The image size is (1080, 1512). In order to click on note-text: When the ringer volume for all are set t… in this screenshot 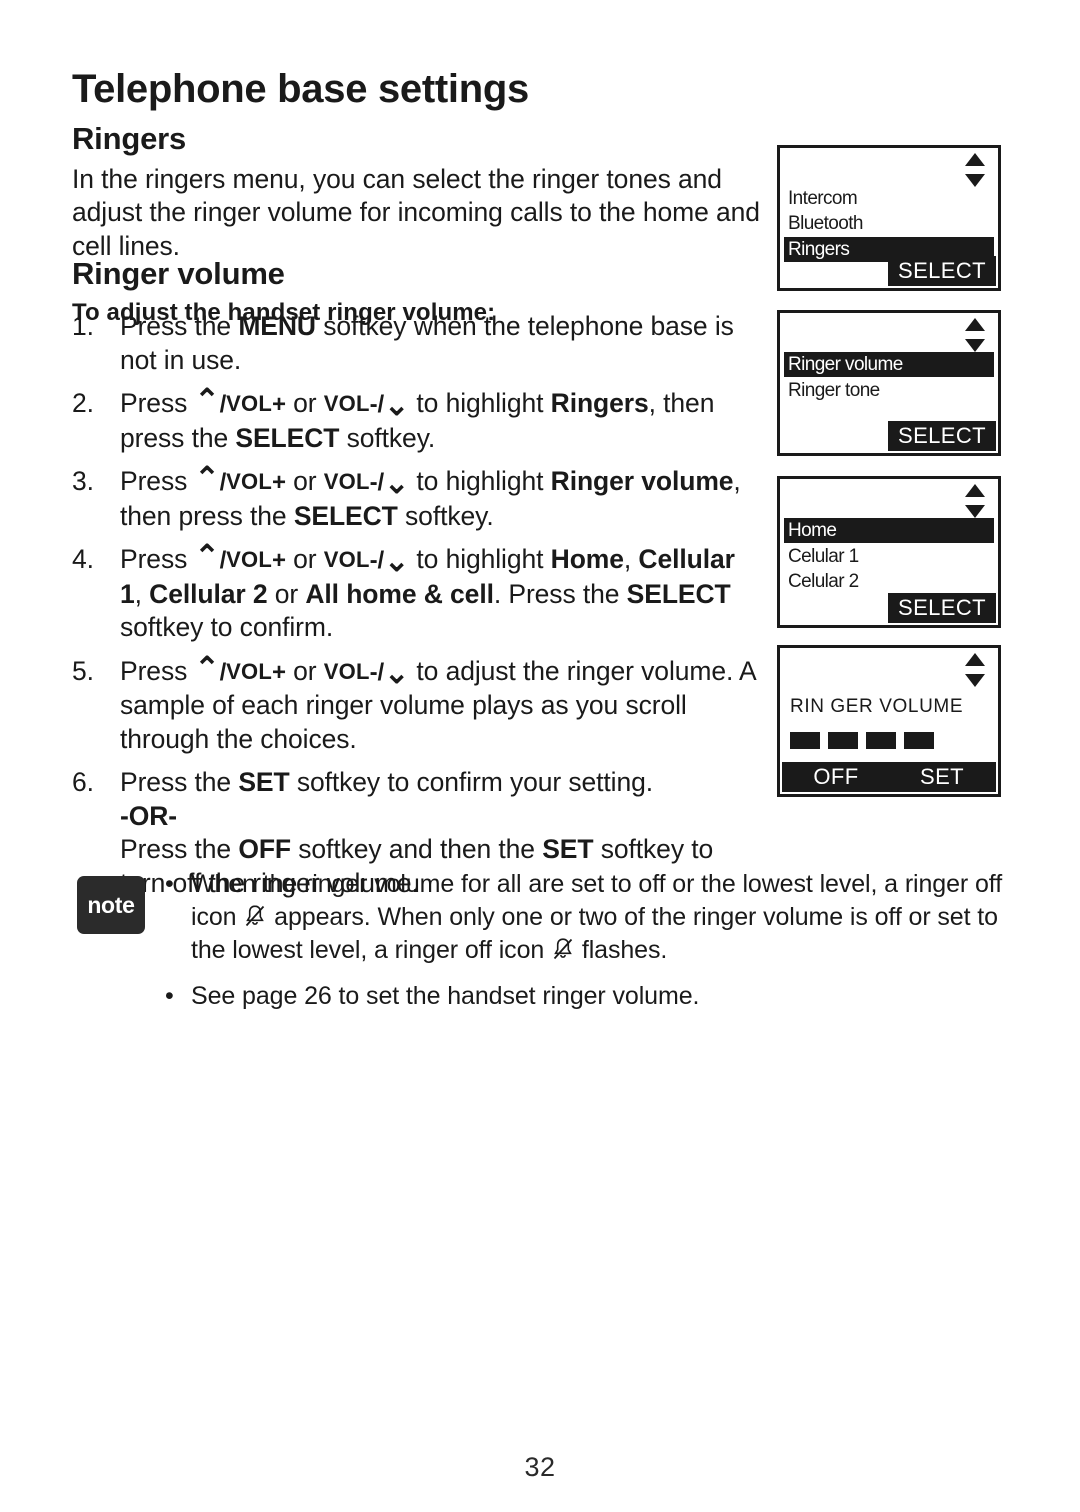, I will do `click(596, 917)`.